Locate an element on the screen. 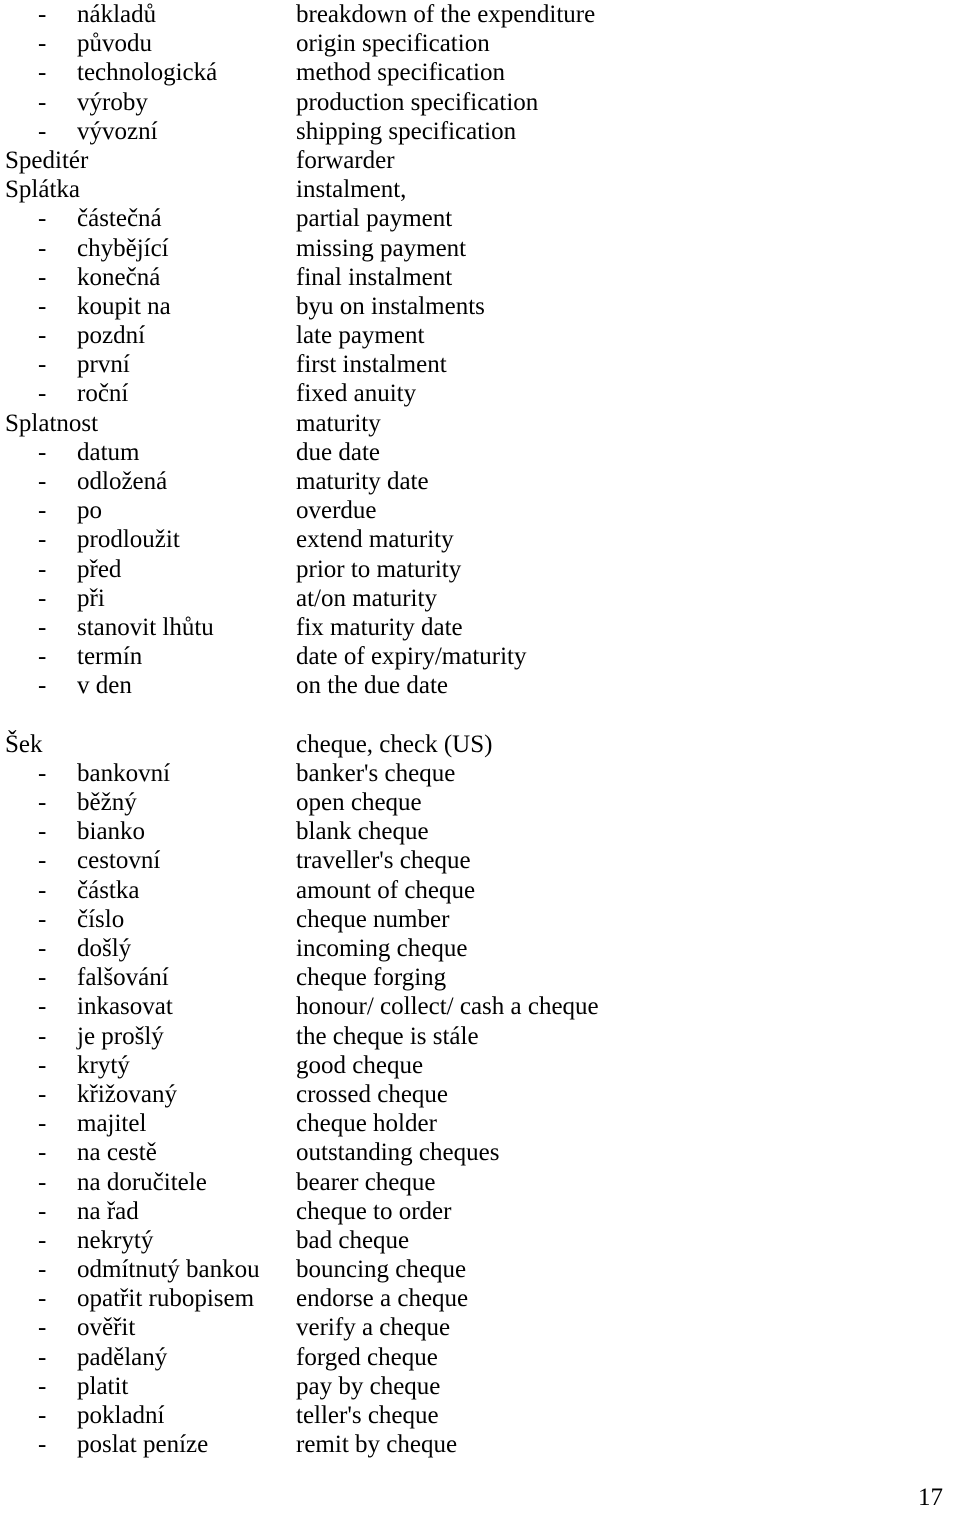  czech-term-cell: - cestovní is located at coordinates (148, 860).